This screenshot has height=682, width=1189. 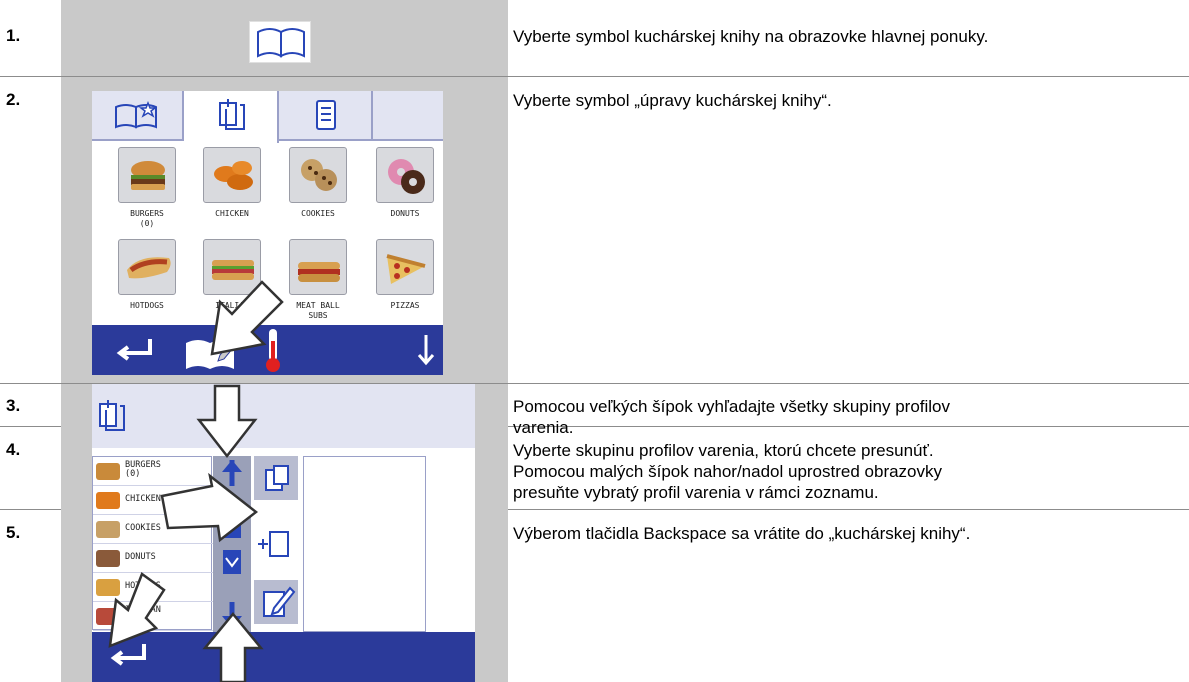 I want to click on recipe-details-panel, so click(x=364, y=544).